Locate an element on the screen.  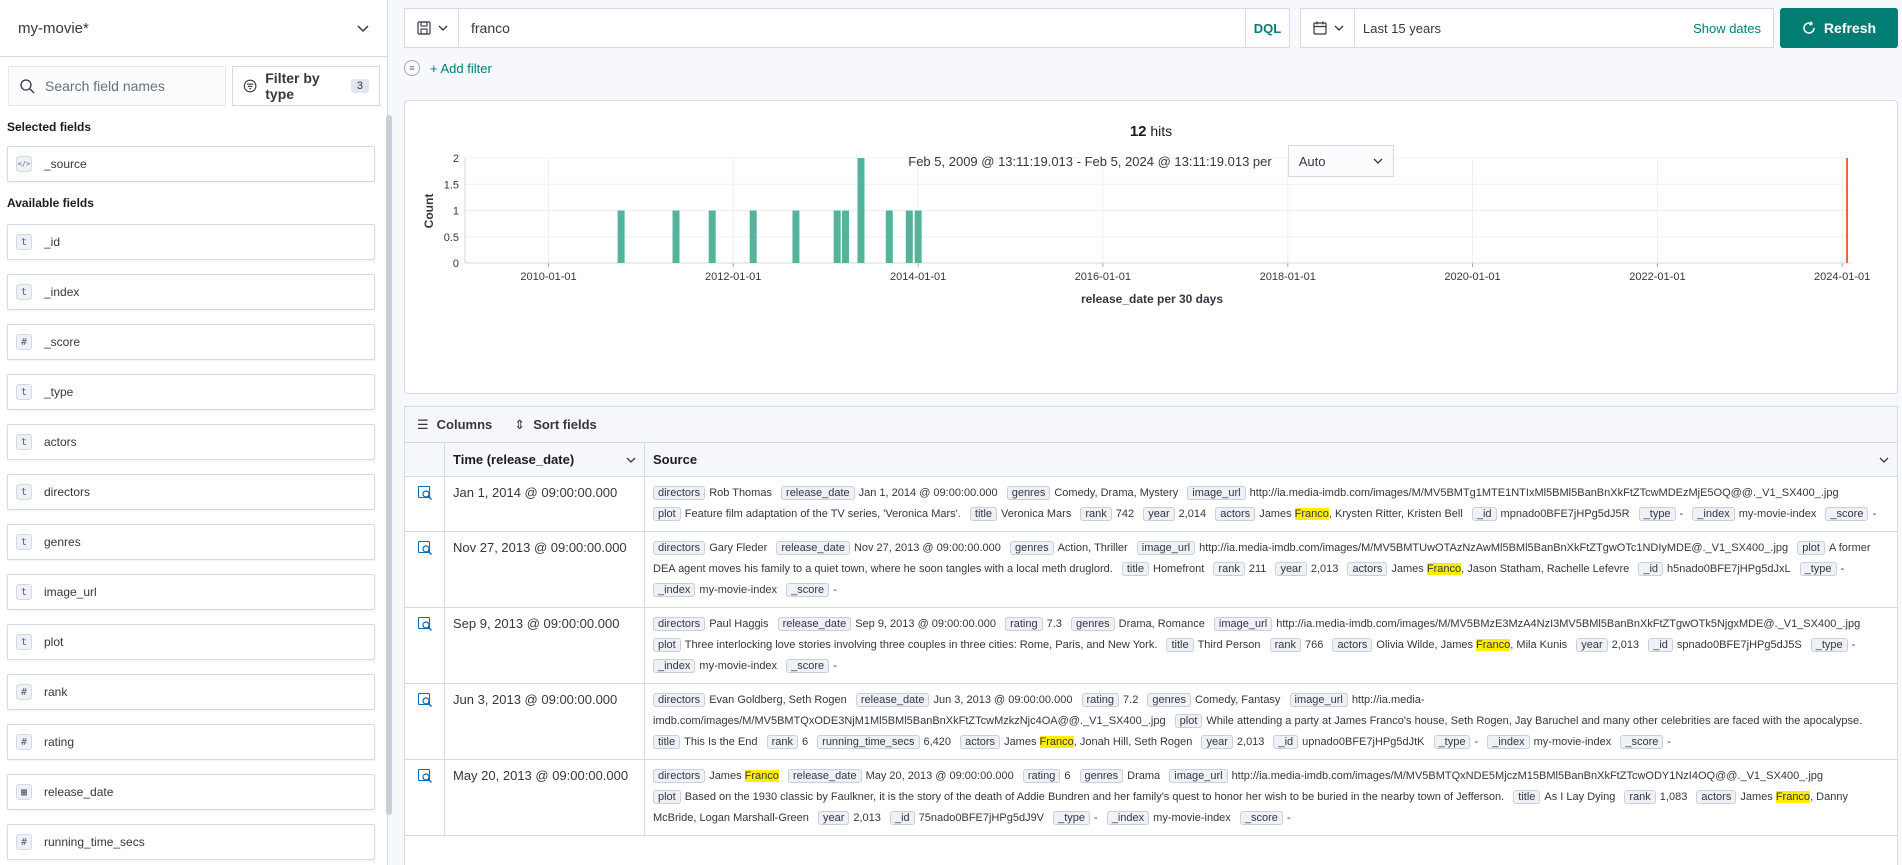
show-dates-button: Show dates is located at coordinates (1727, 28).